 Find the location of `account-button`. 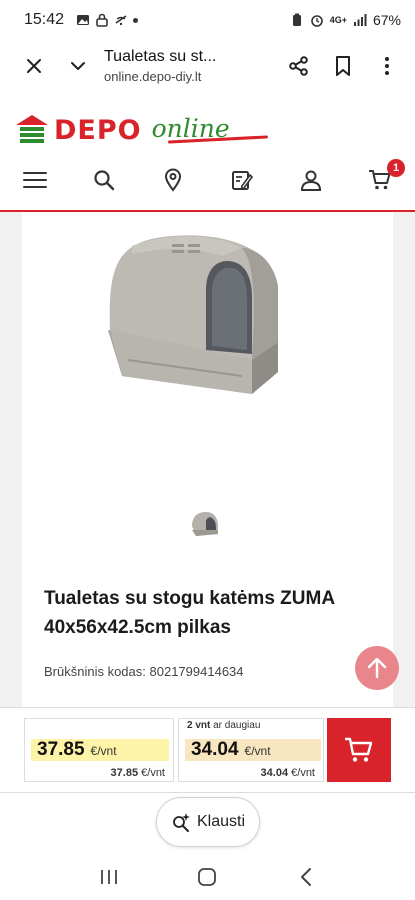

account-button is located at coordinates (311, 180).